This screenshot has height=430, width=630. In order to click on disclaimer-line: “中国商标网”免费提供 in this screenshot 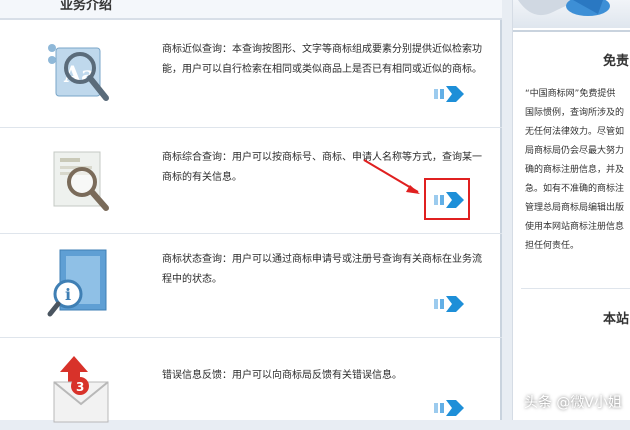, I will do `click(570, 94)`.